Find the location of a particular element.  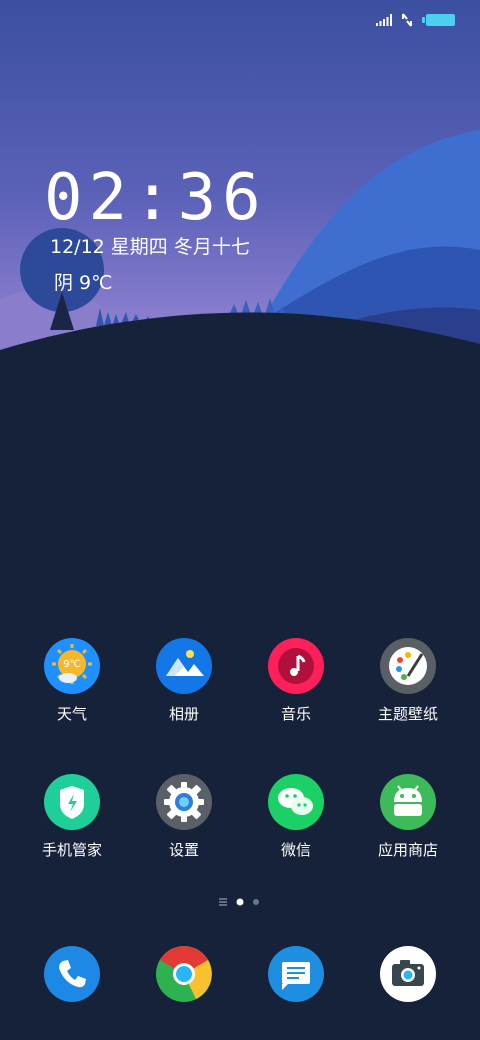

date-lunar: 12/12 星期四 冬月十七 is located at coordinates (150, 247).